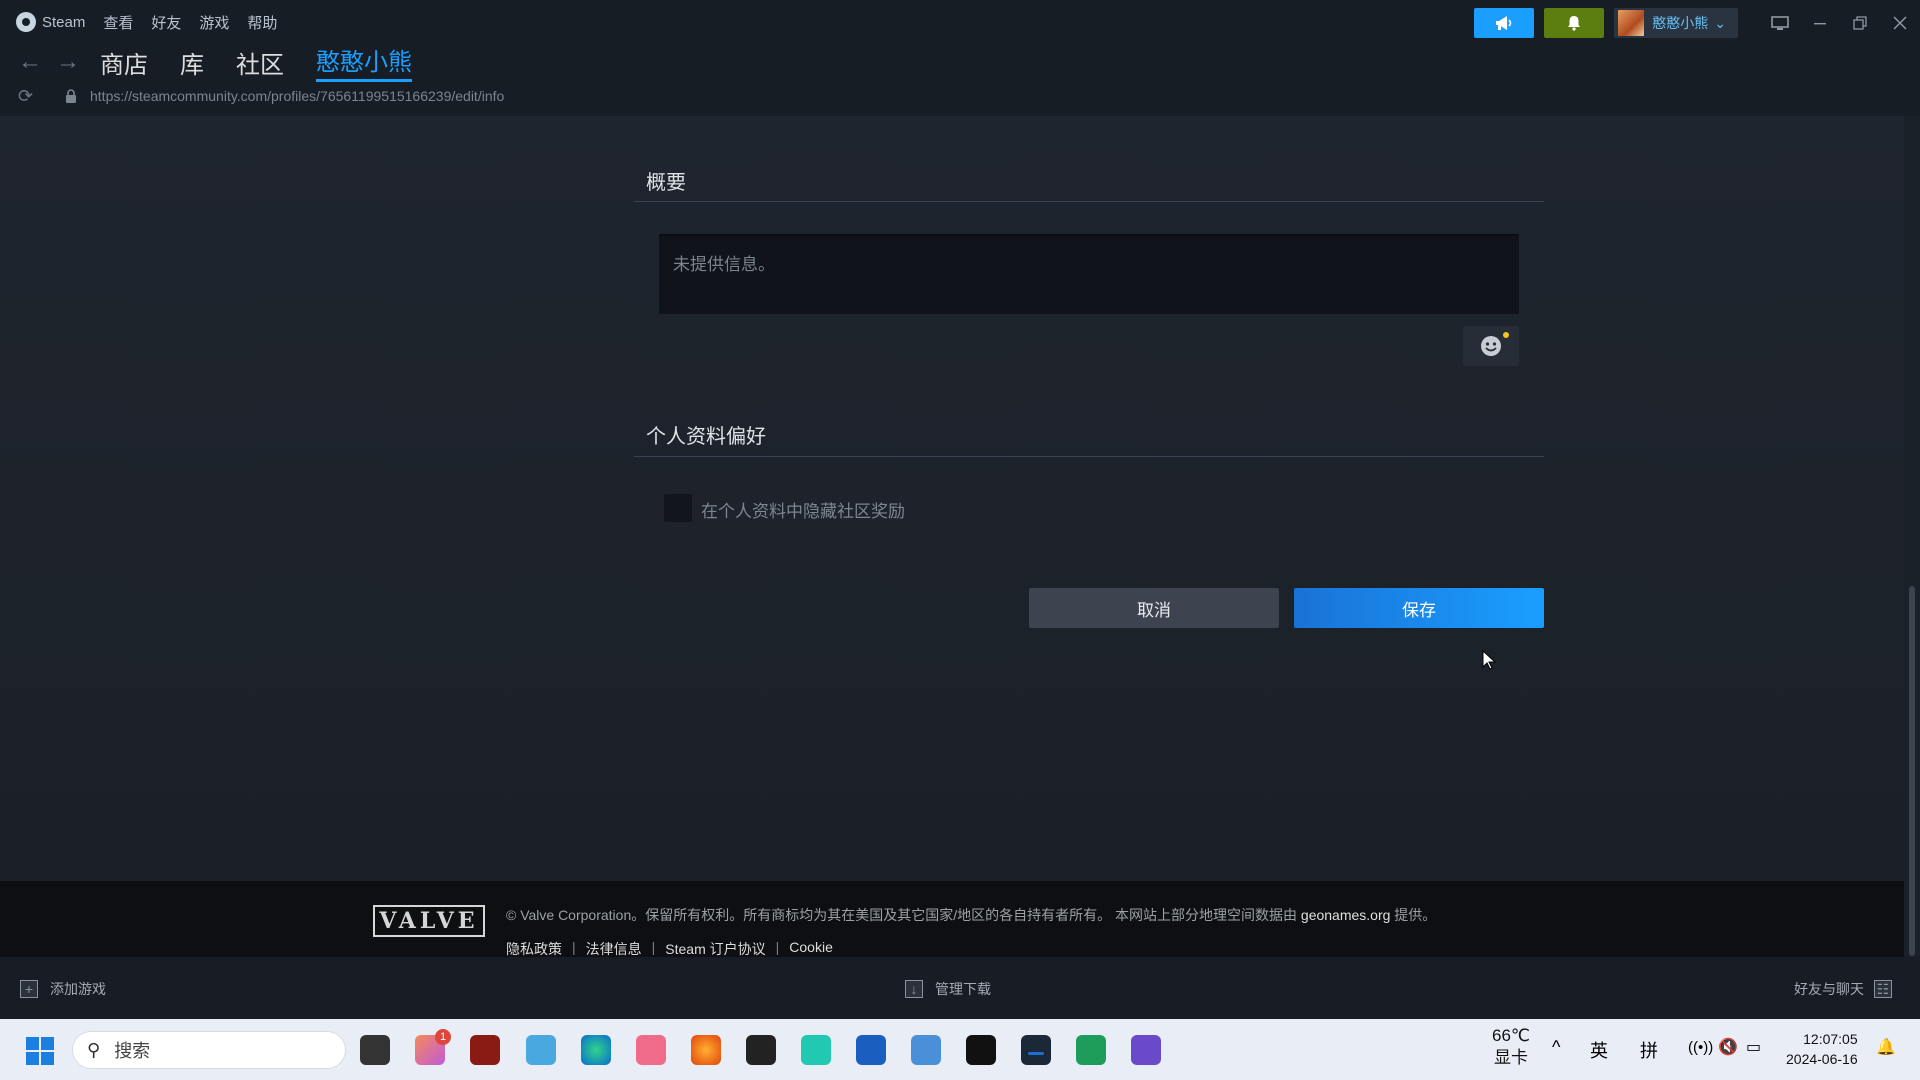 Image resolution: width=1920 pixels, height=1080 pixels. I want to click on firefox-icon, so click(706, 1050).